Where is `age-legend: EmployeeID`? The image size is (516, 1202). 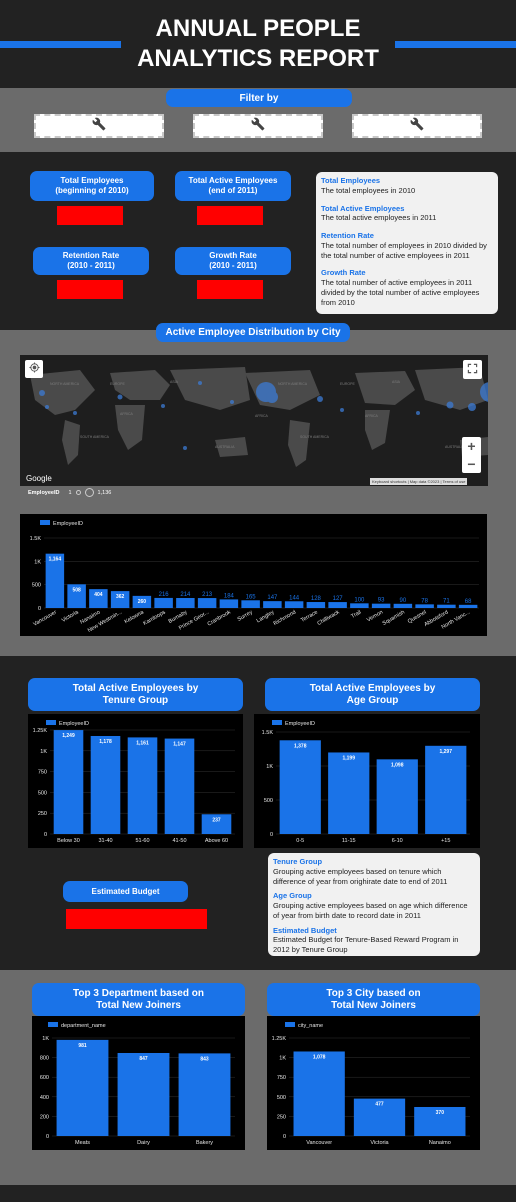
age-legend: EmployeeID is located at coordinates (293, 723).